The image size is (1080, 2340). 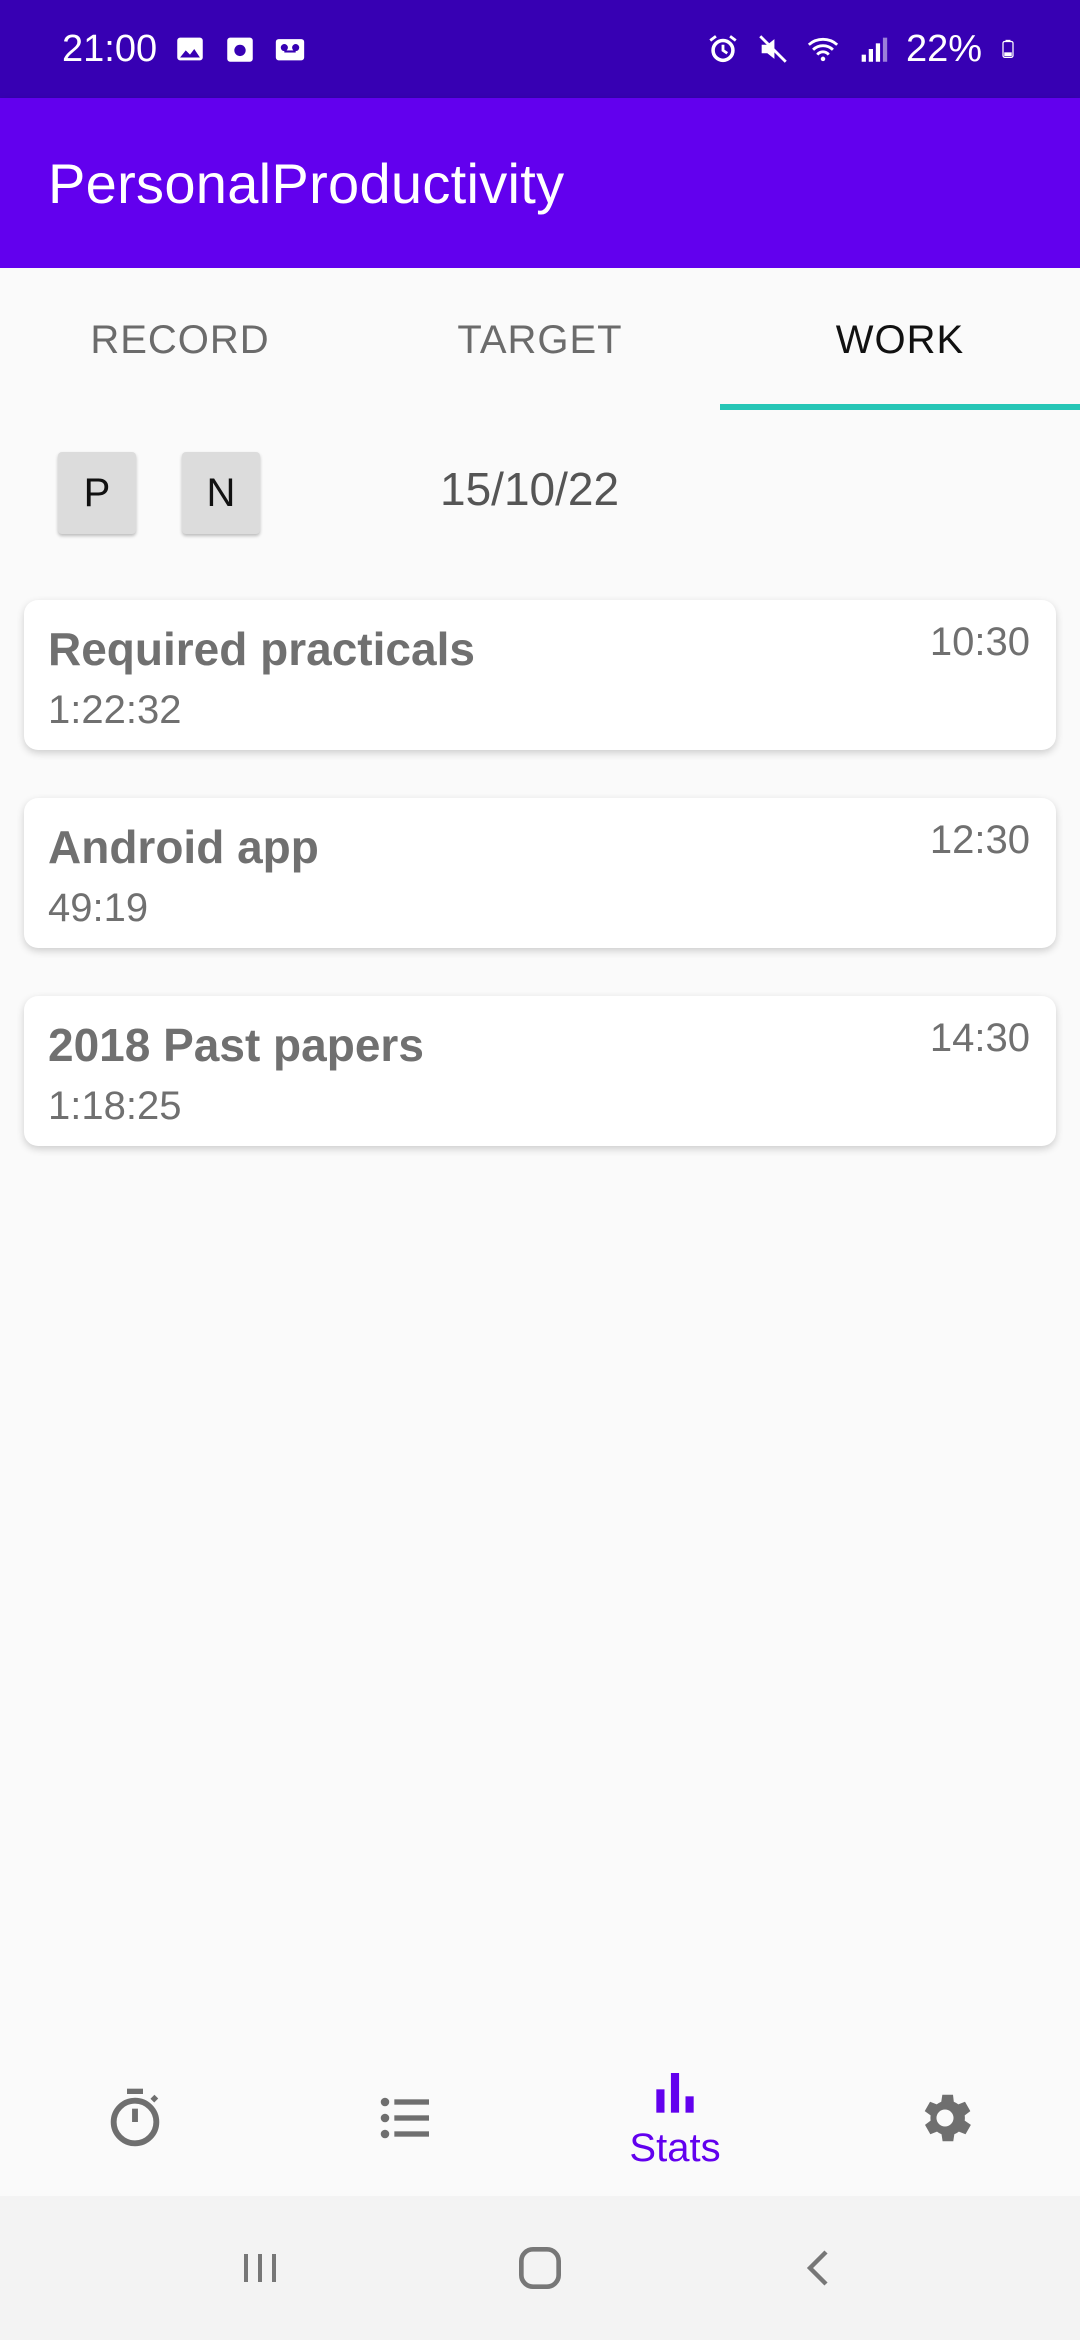 What do you see at coordinates (823, 49) in the screenshot?
I see `wifi-icon` at bounding box center [823, 49].